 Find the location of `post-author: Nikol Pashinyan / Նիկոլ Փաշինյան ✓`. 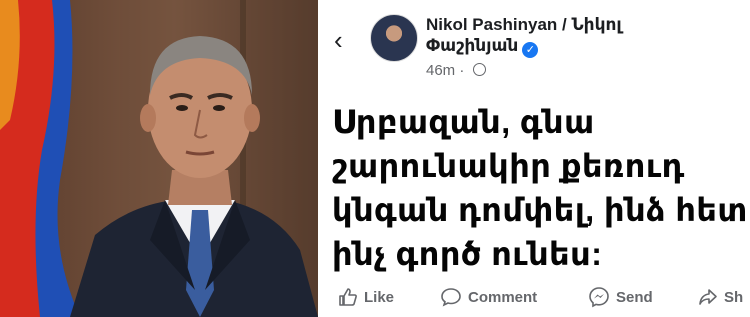

post-author: Nikol Pashinyan / Նիկոլ Փաշինյան ✓ is located at coordinates (576, 36).